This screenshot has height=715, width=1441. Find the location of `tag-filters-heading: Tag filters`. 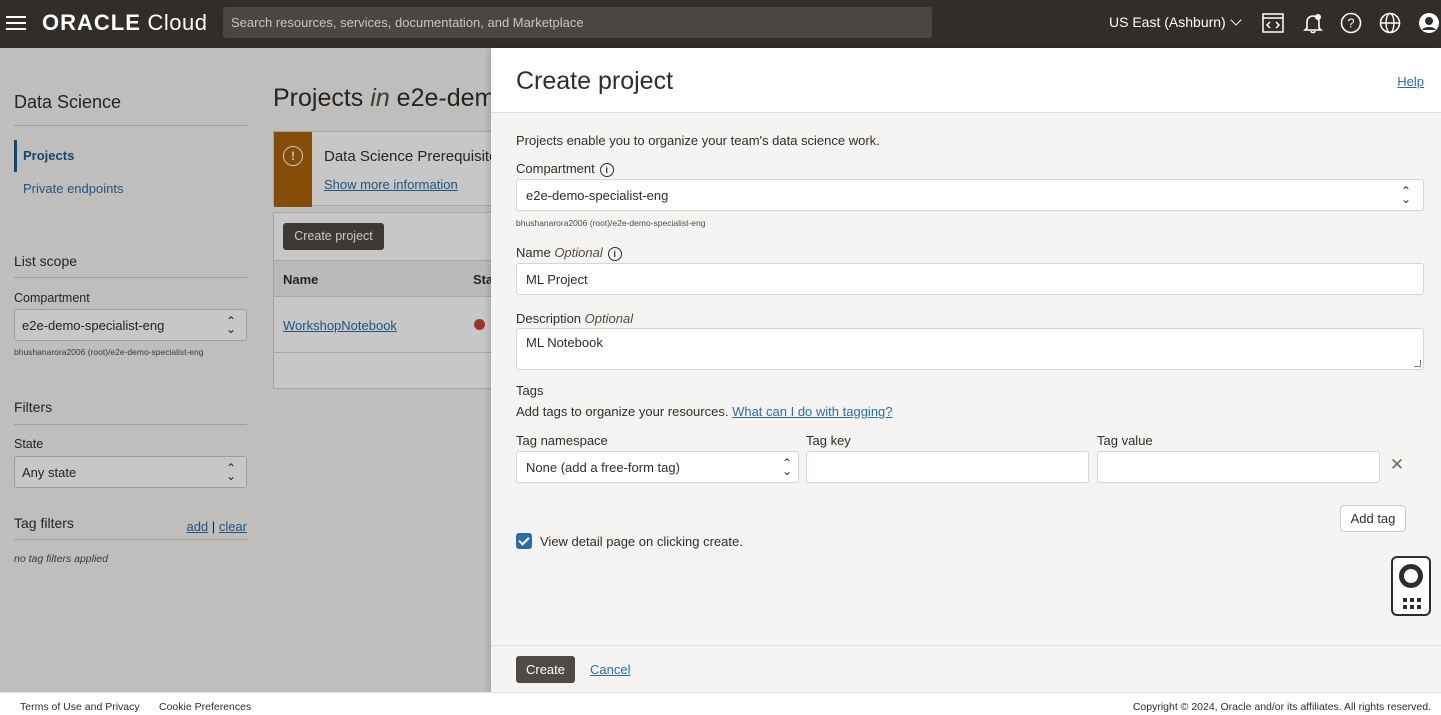

tag-filters-heading: Tag filters is located at coordinates (44, 523).